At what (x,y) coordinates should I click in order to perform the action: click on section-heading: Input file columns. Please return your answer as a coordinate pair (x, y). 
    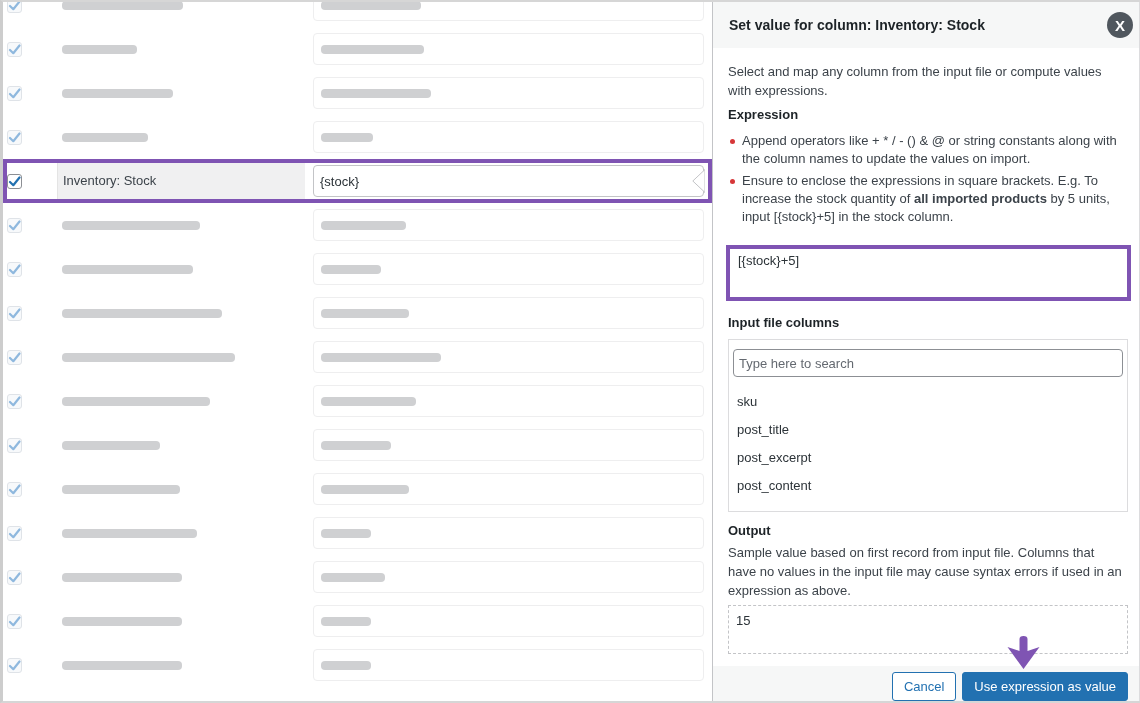
    Looking at the image, I should click on (784, 323).